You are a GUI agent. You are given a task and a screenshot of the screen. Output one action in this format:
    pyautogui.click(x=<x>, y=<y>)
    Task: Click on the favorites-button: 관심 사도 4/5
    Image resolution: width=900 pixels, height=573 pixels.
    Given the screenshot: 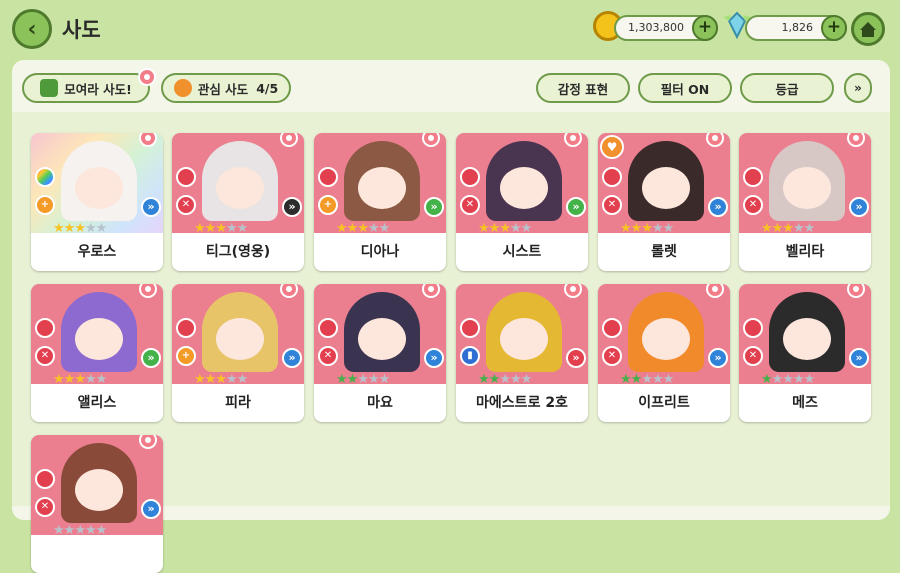 What is the action you would take?
    pyautogui.click(x=226, y=88)
    